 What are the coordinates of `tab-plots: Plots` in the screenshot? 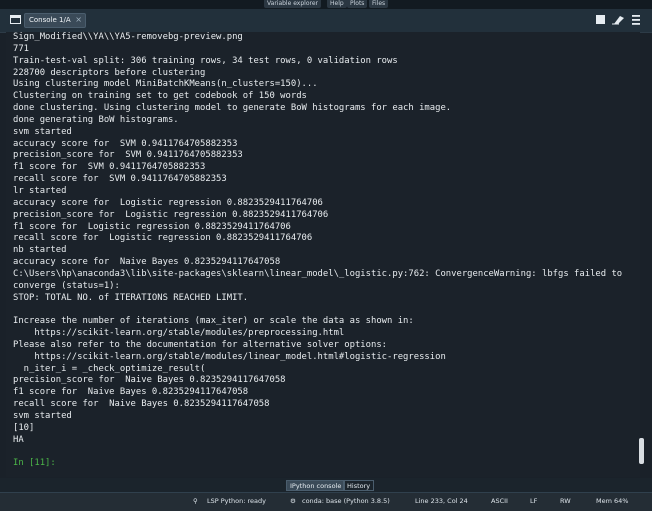 It's located at (357, 4).